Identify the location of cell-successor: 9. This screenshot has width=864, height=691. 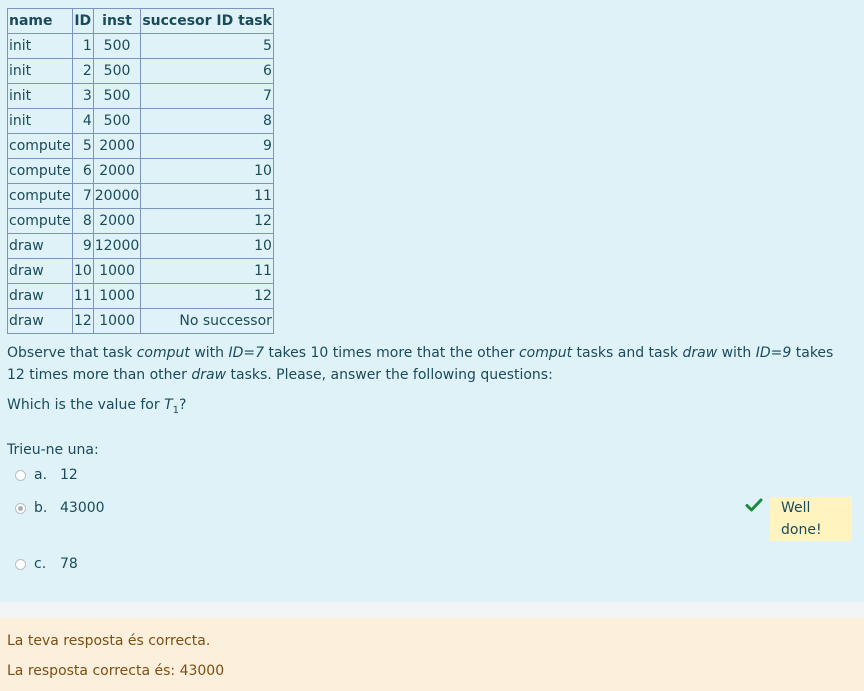
(207, 146).